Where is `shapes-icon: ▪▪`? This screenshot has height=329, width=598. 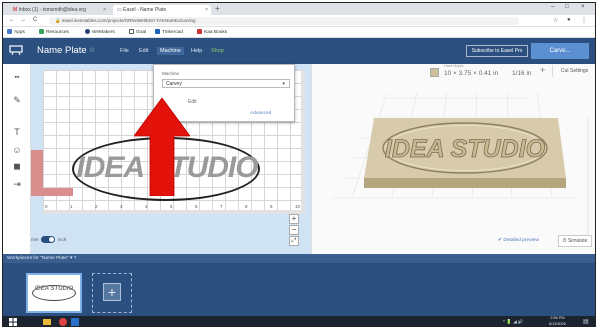
shapes-icon: ▪▪ is located at coordinates (17, 78).